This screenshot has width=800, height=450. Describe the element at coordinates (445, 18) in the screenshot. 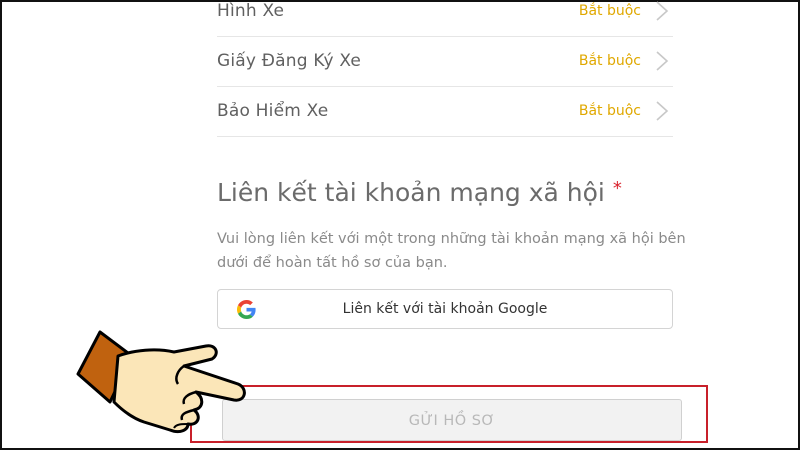

I see `document-row-vehicle-photo: Hình Xe Bắt buộc` at that location.